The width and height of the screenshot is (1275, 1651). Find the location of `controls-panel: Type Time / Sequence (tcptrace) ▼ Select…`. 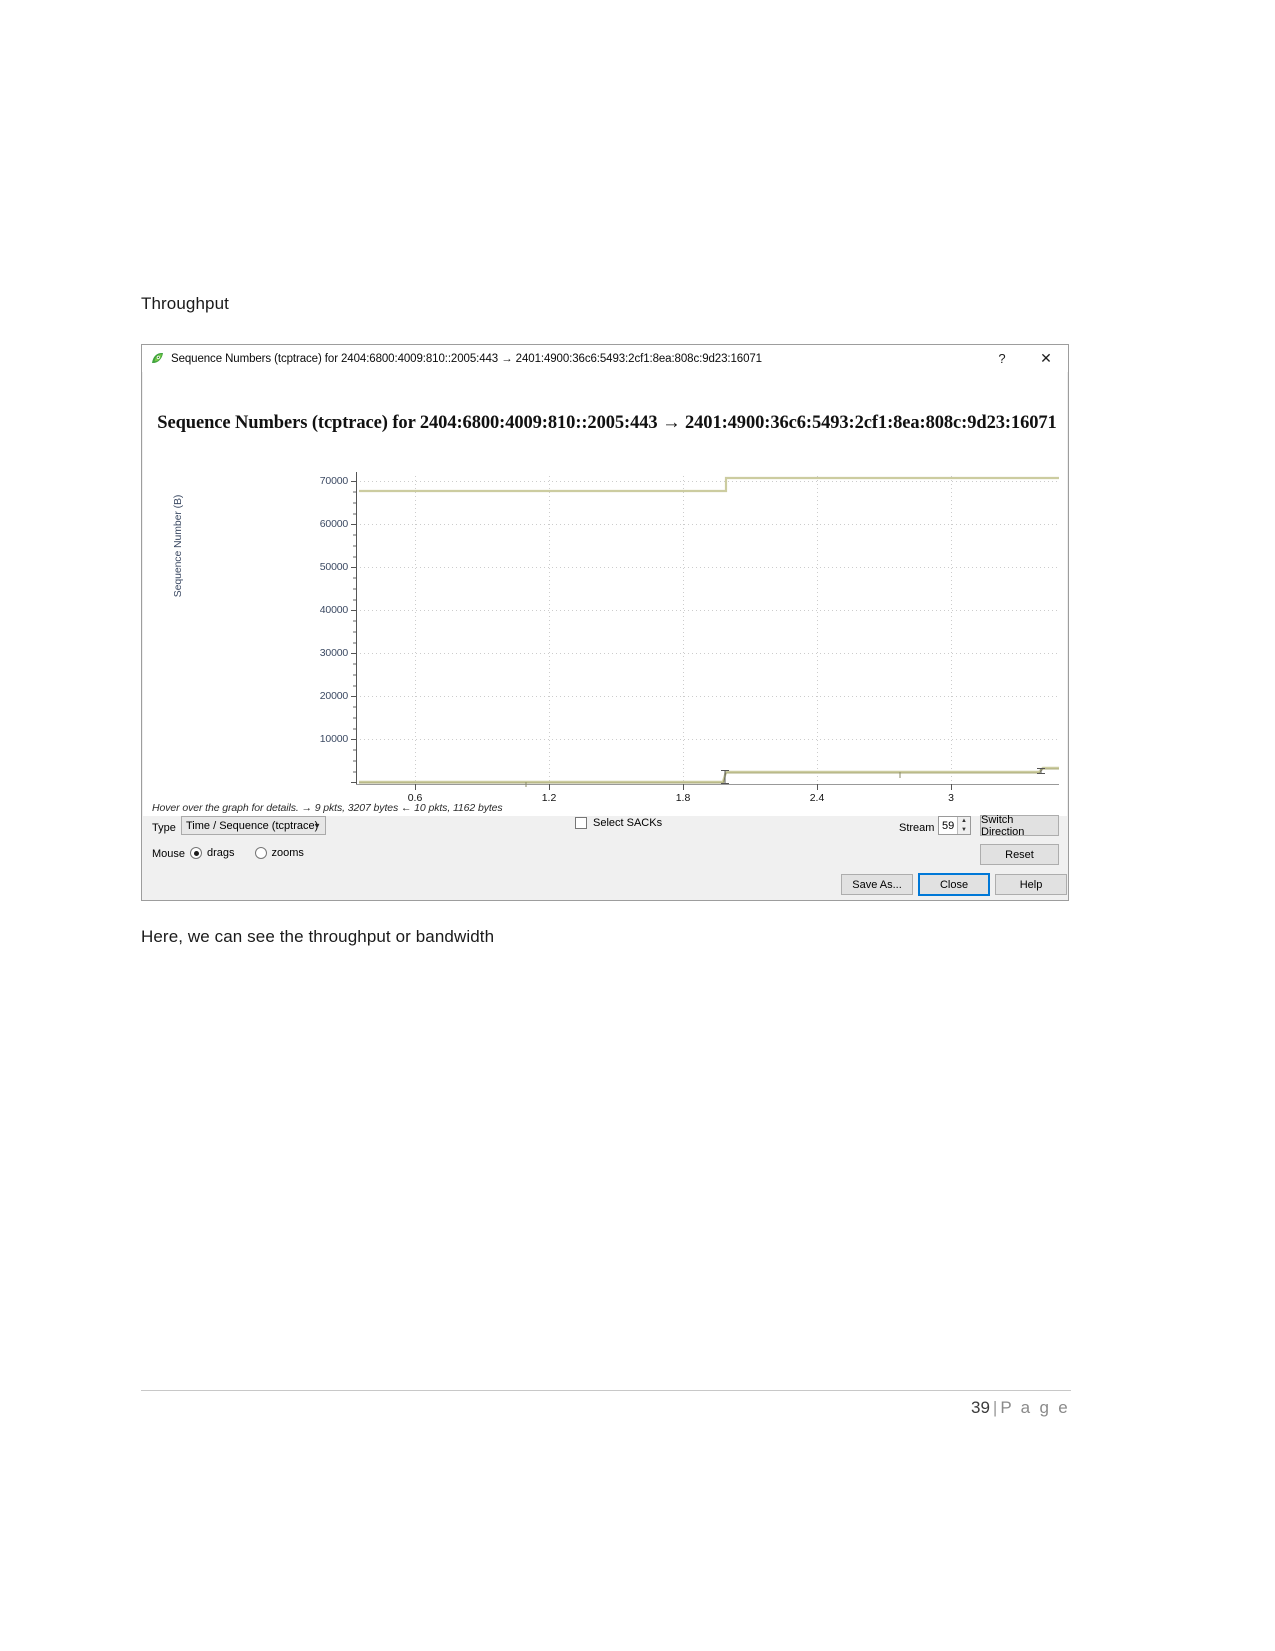

controls-panel: Type Time / Sequence (tcptrace) ▼ Select… is located at coordinates (605, 857).